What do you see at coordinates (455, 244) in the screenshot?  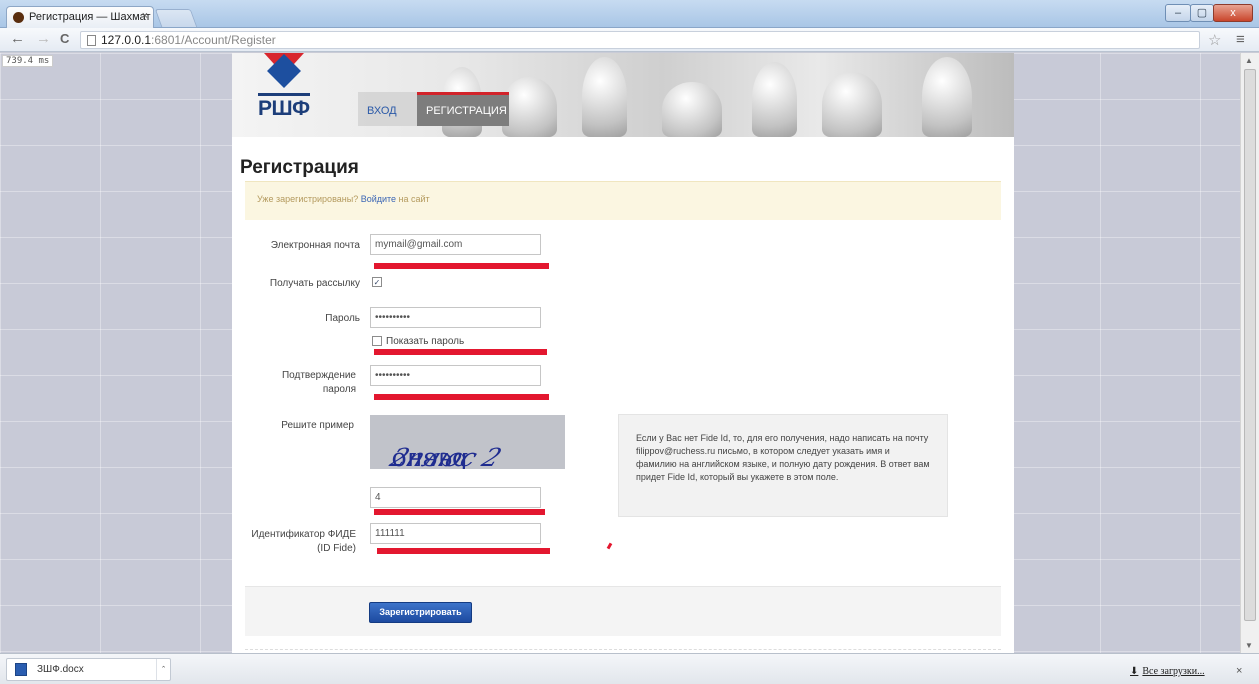 I see `email-field: mymail@gmail.com` at bounding box center [455, 244].